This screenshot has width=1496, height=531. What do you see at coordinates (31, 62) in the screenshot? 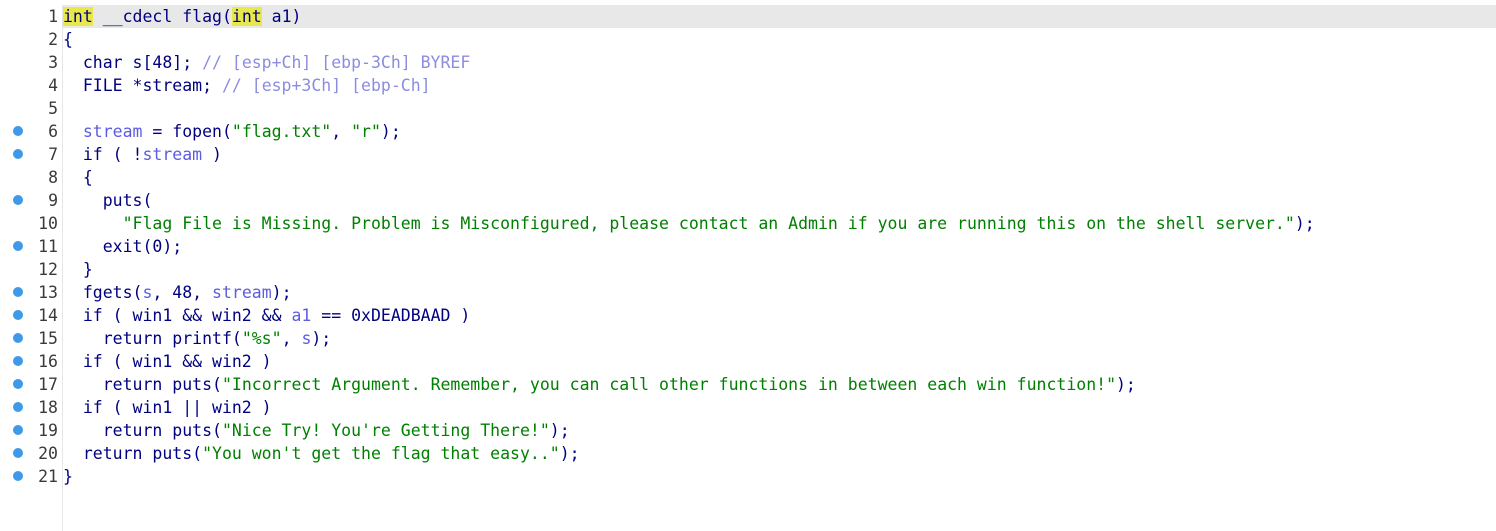
I see `gutter-row: 3` at bounding box center [31, 62].